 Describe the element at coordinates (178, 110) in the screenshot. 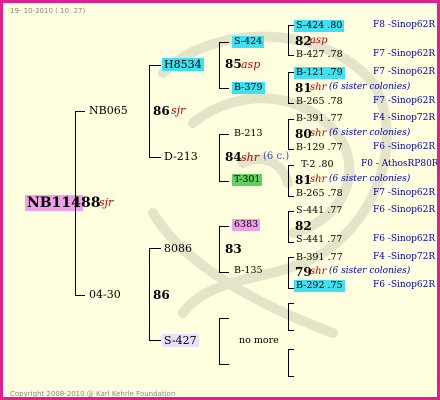

I see `parent-top-year: sjr` at that location.